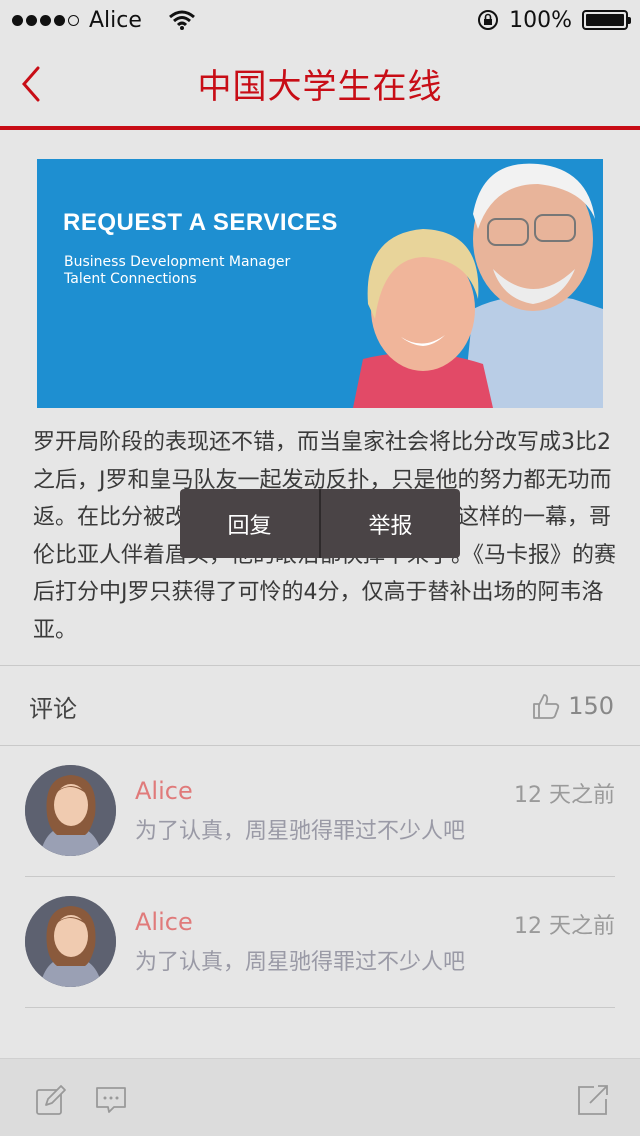 The height and width of the screenshot is (1136, 640). Describe the element at coordinates (478, 285) in the screenshot. I see `elderly-couple-photo` at that location.